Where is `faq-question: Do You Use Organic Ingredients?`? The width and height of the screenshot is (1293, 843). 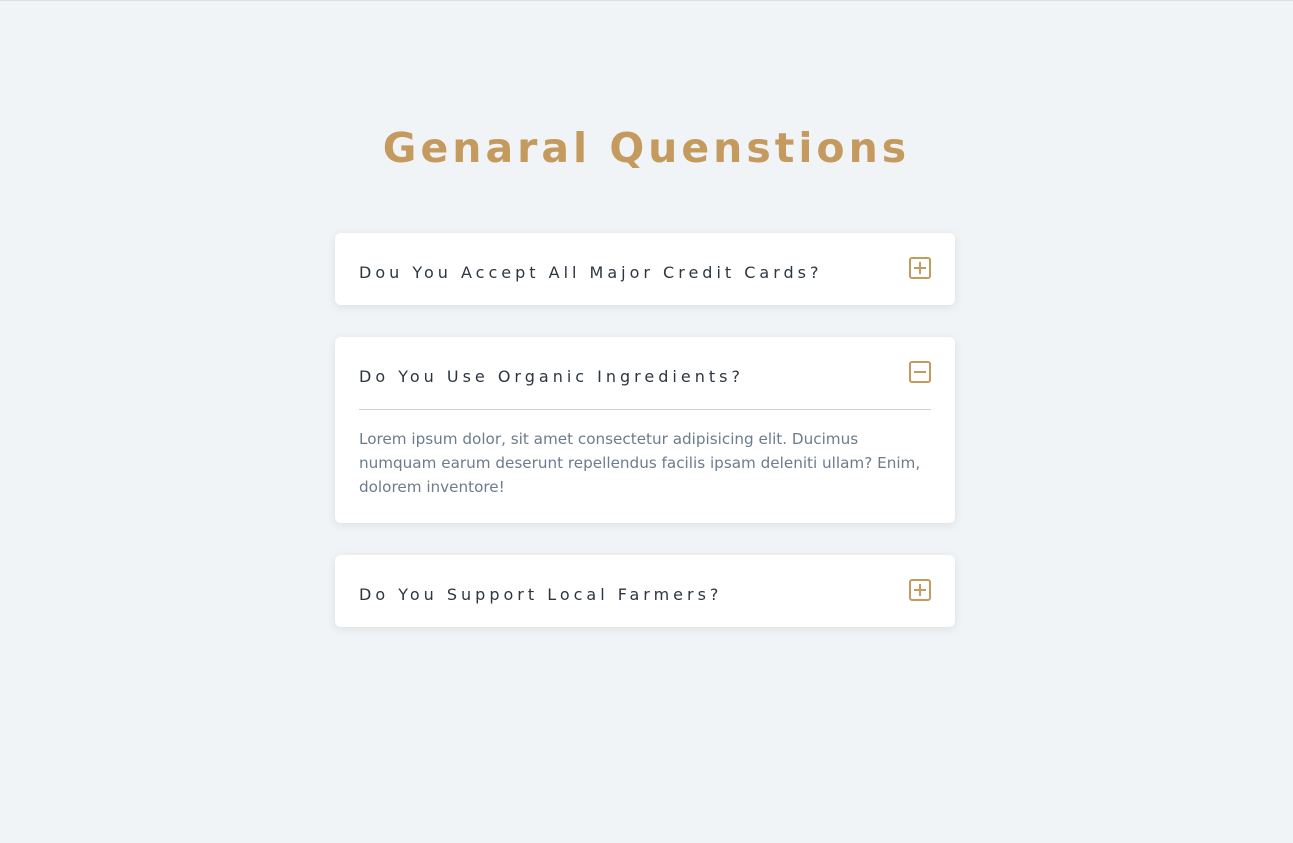
faq-question: Do You Use Organic Ingredients? is located at coordinates (551, 376).